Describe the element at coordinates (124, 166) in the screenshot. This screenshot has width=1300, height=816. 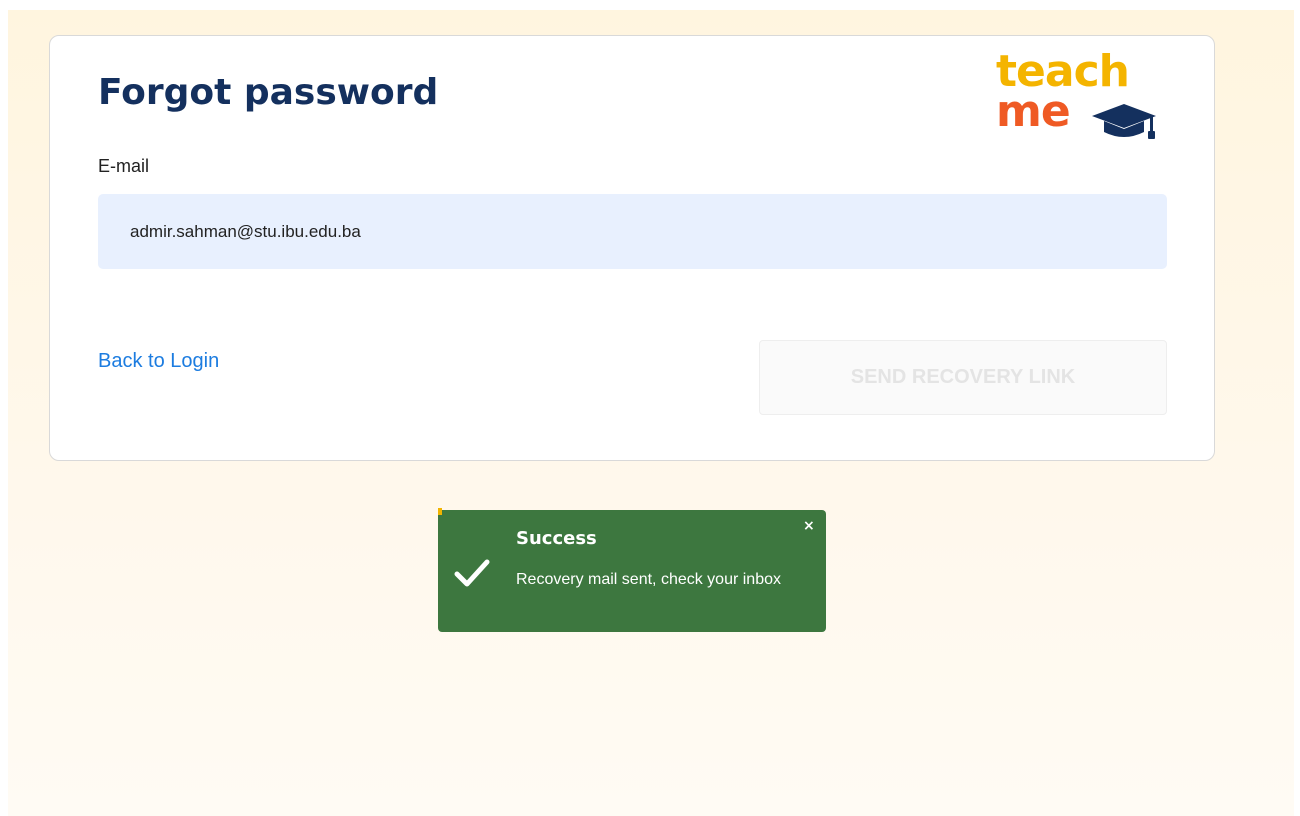
I see `email-label: E-mail` at that location.